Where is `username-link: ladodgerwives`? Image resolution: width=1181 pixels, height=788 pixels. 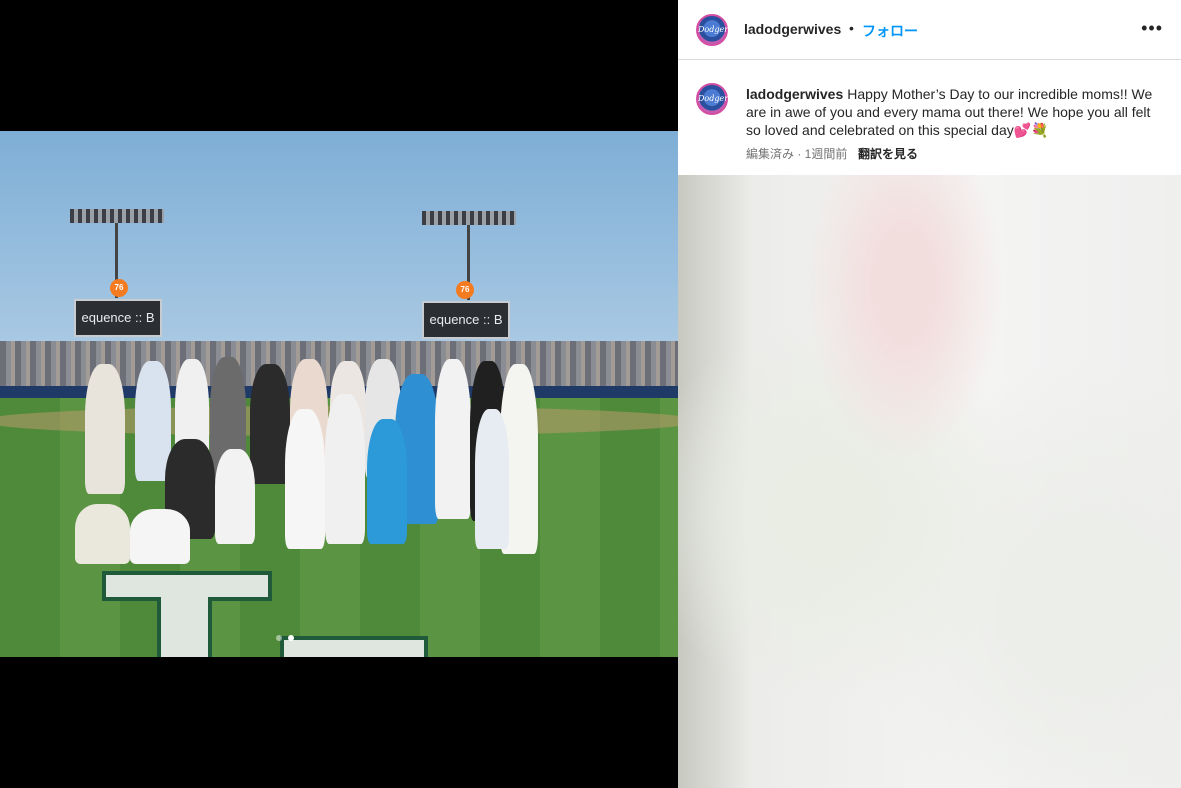 username-link: ladodgerwives is located at coordinates (792, 29).